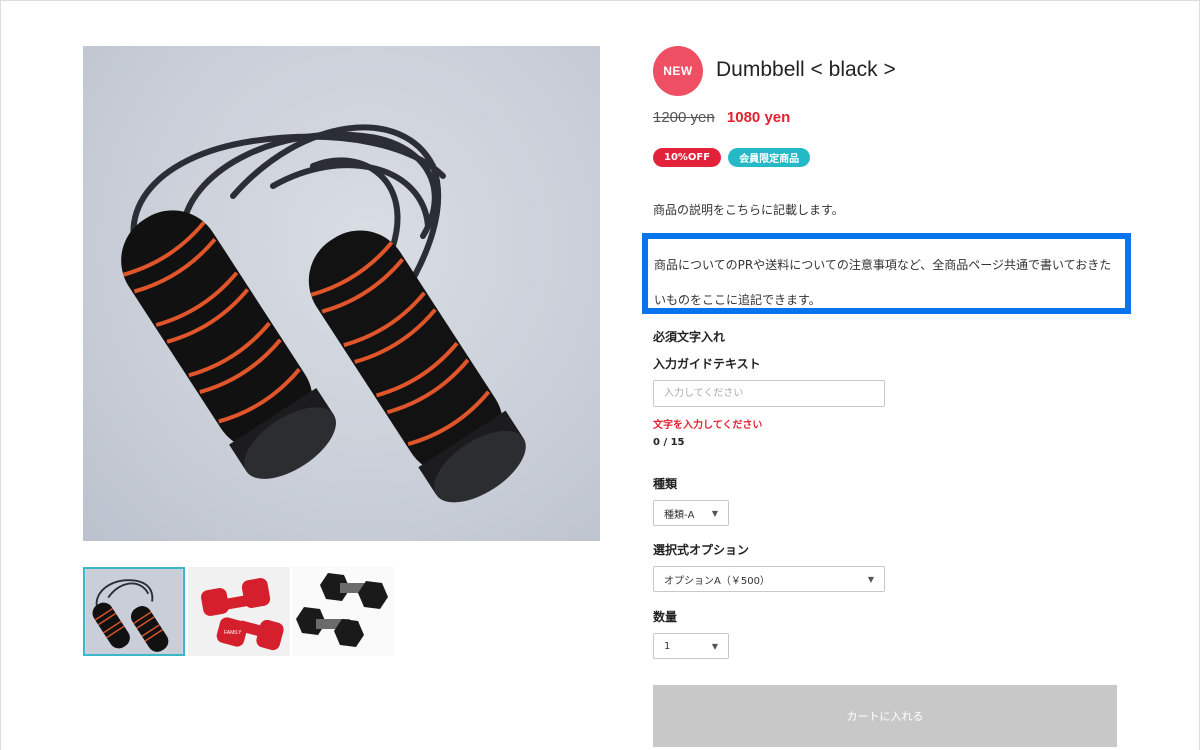 This screenshot has height=750, width=1200. Describe the element at coordinates (883, 265) in the screenshot. I see `notice-line-1: 商品についてのPRや送料についての注意事項など、全商品ページ共通で書いておきた` at that location.